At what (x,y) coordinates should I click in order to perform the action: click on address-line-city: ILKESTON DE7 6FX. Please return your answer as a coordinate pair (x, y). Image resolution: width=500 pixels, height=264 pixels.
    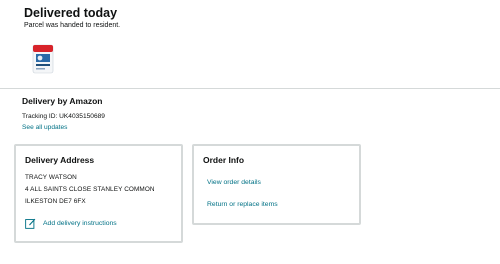
    Looking at the image, I should click on (55, 201).